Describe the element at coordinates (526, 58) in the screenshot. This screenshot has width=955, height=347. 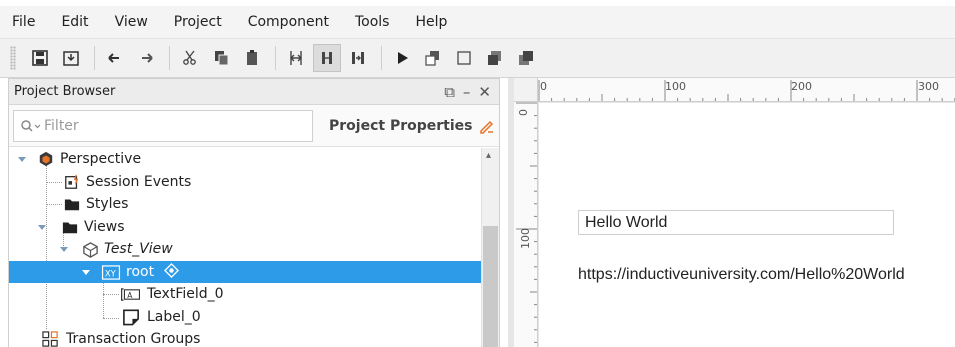
I see `send-to-back-icon` at that location.